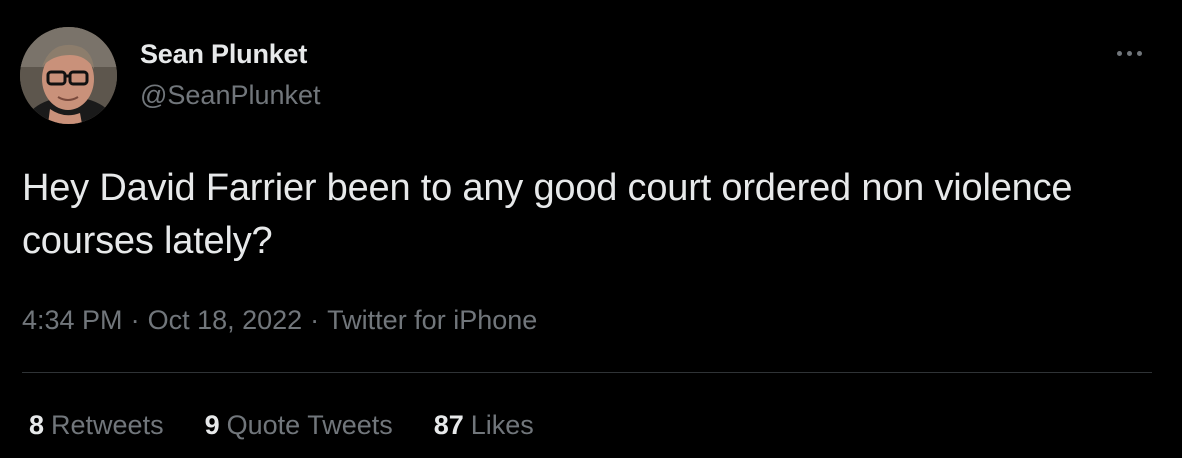  Describe the element at coordinates (309, 425) in the screenshot. I see `quote-tweets-label: Quote Tweets` at that location.